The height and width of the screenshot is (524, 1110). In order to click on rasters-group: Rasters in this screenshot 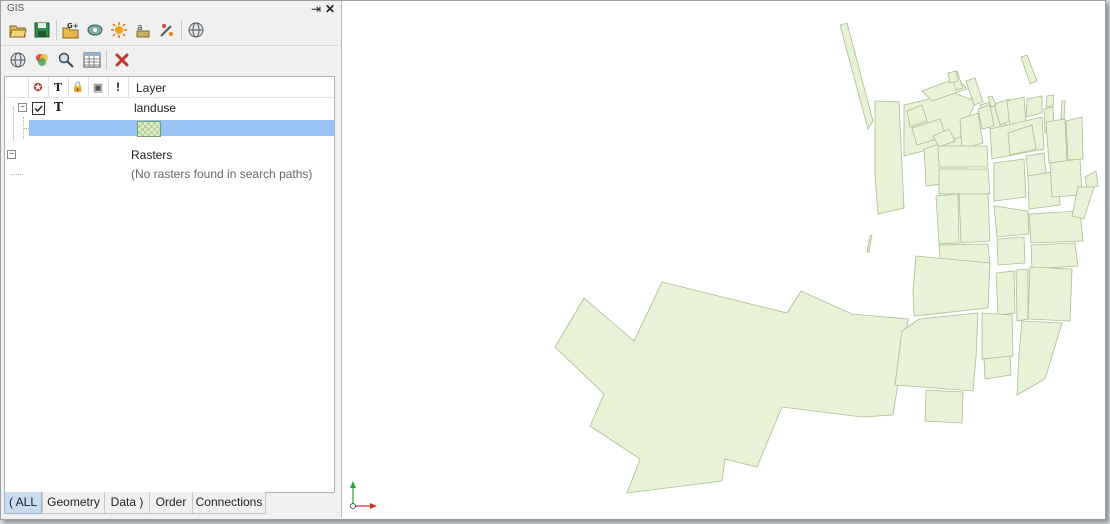, I will do `click(151, 155)`.